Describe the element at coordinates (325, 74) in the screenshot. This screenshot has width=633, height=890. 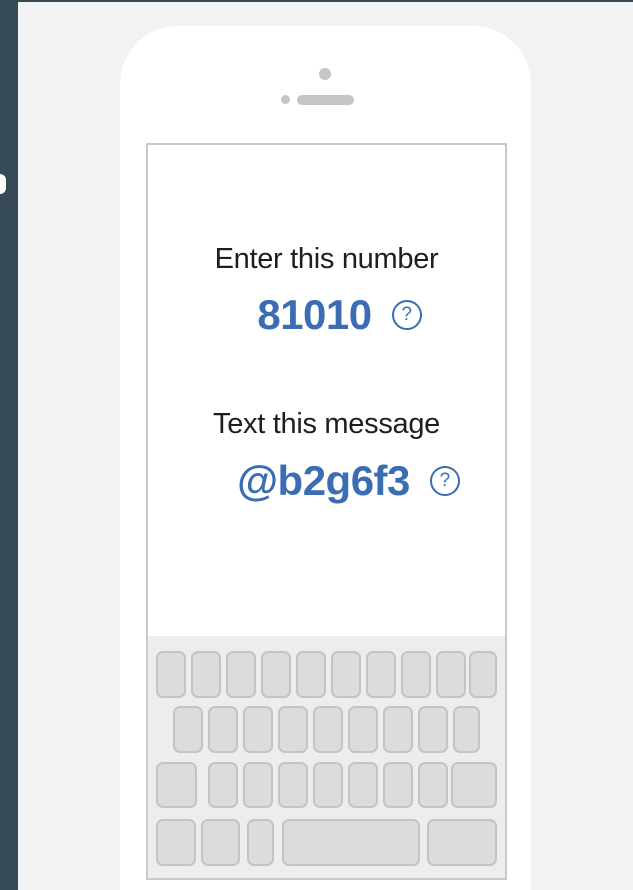
I see `camera-icon` at that location.